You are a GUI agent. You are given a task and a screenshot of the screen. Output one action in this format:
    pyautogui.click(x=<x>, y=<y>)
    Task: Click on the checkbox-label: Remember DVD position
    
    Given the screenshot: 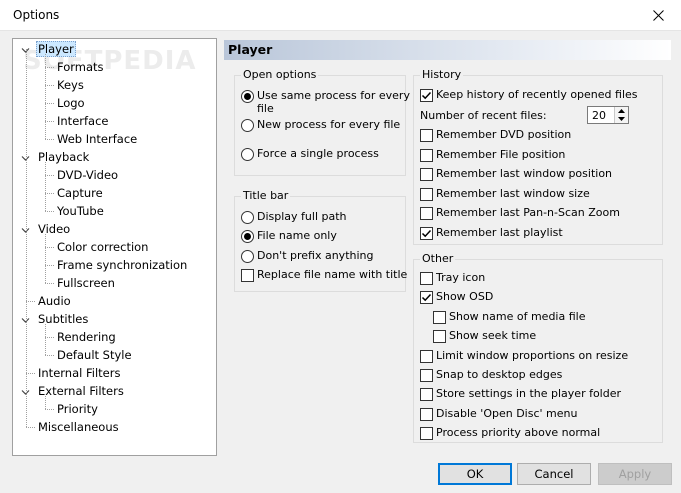 What is the action you would take?
    pyautogui.click(x=504, y=134)
    